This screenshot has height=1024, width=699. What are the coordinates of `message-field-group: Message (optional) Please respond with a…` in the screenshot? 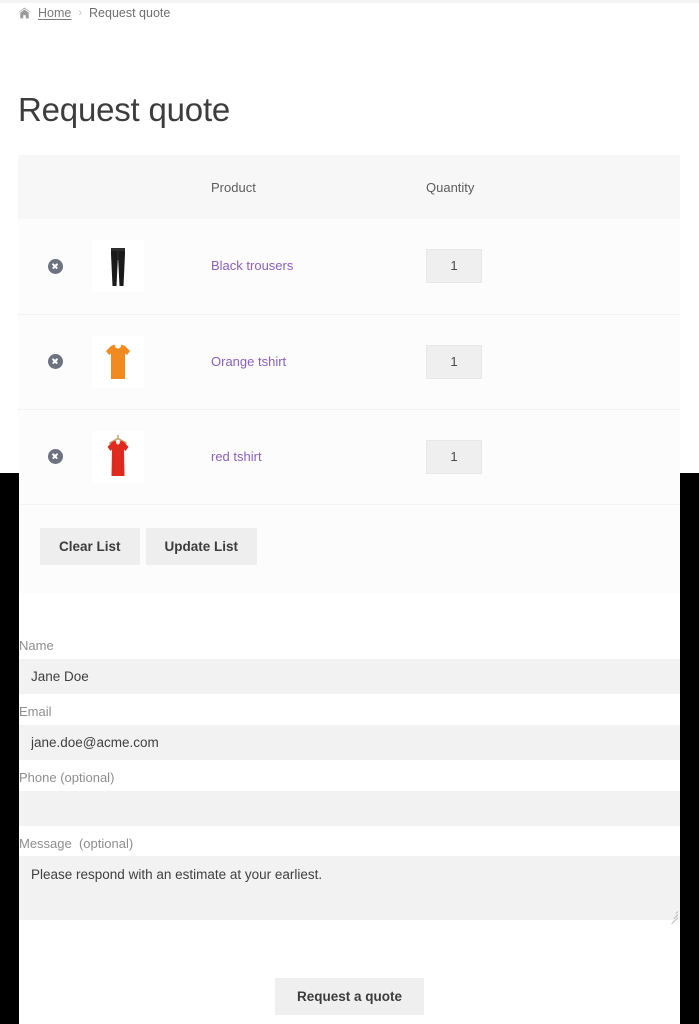 It's located at (349, 880).